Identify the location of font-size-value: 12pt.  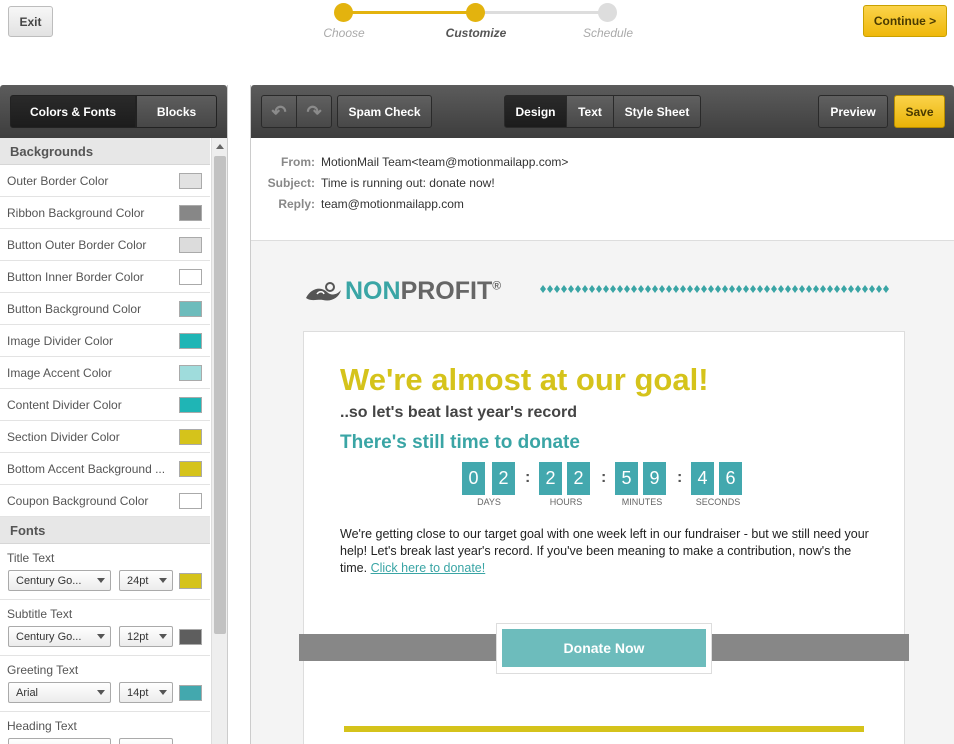
(138, 636).